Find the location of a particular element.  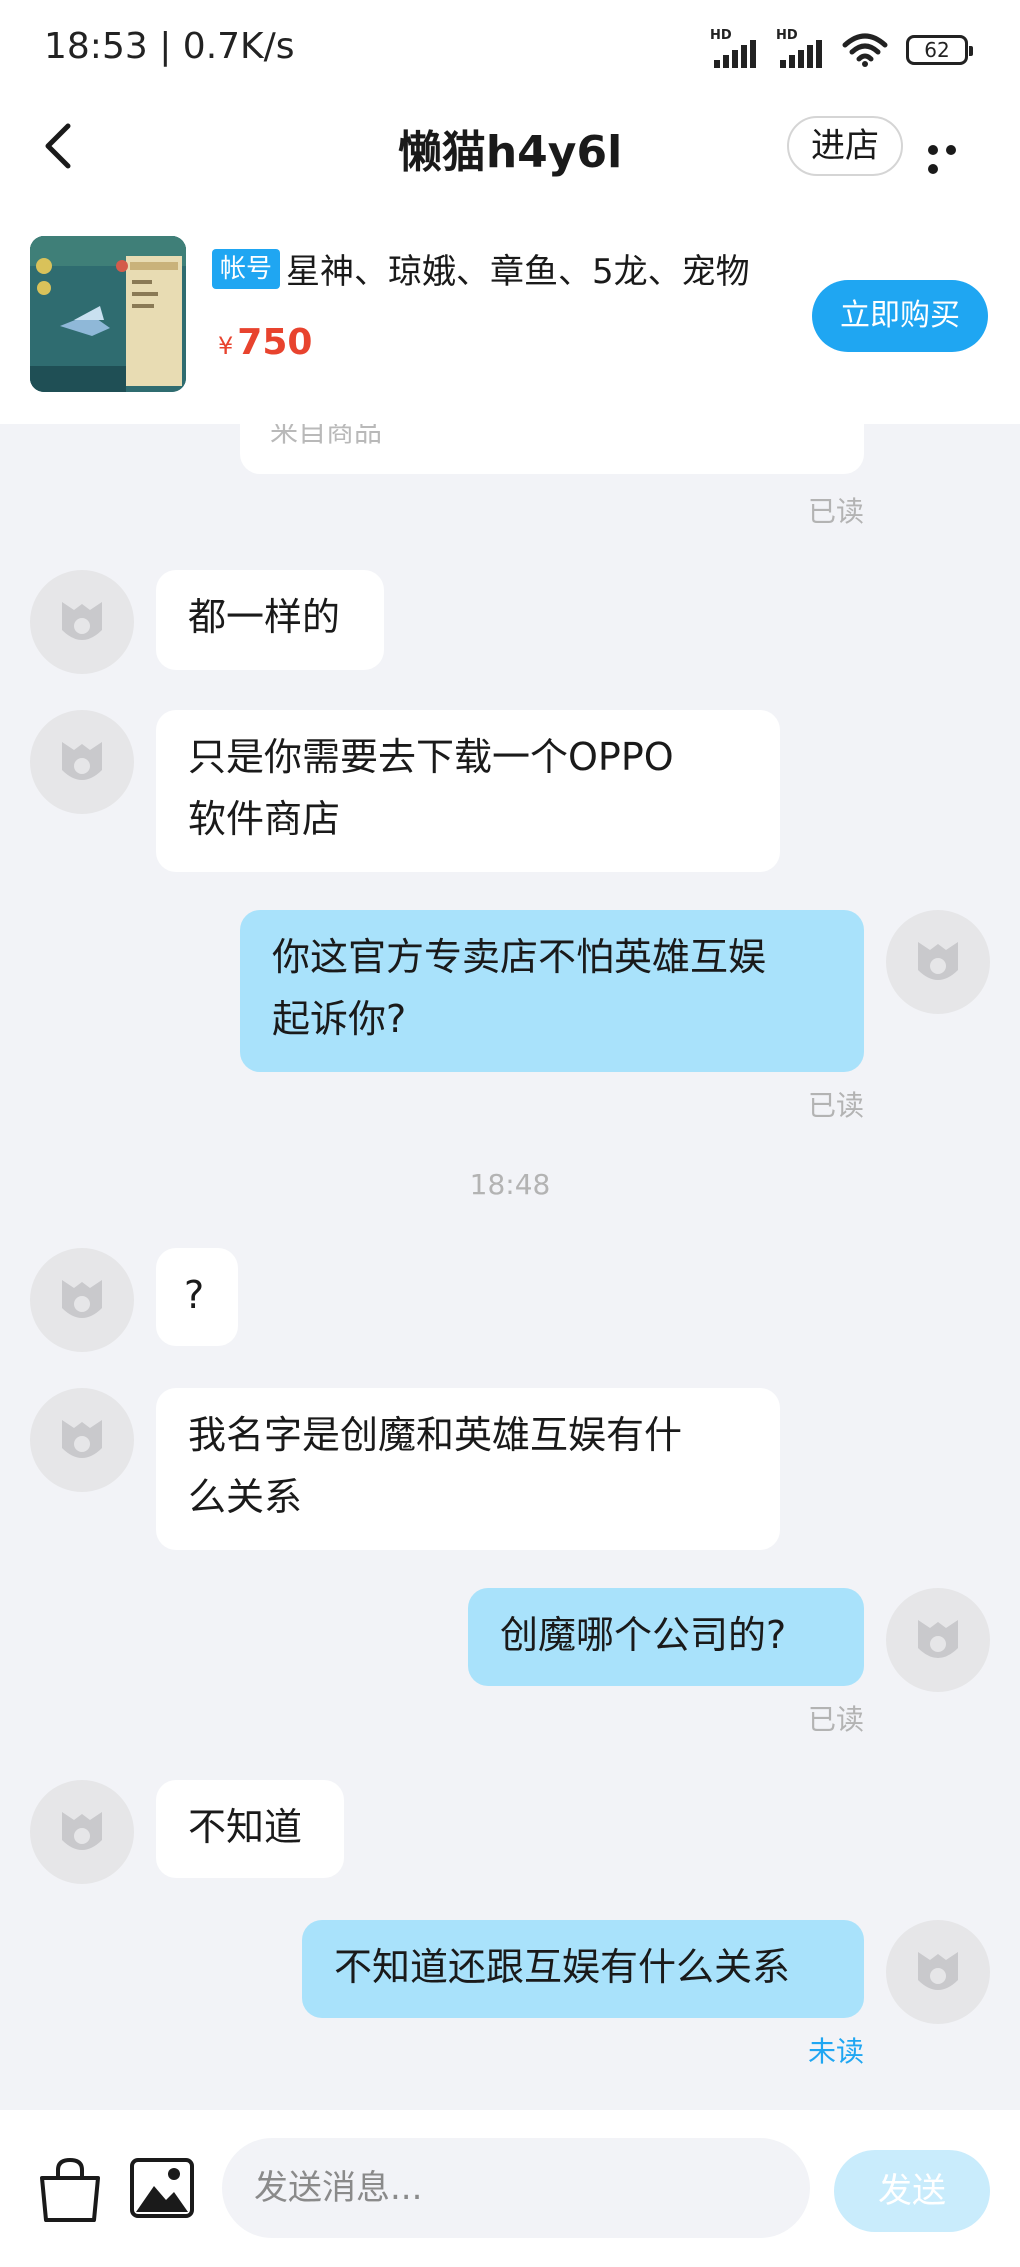

message-text: 不知道还跟互娱有什么关系 is located at coordinates (562, 1967).